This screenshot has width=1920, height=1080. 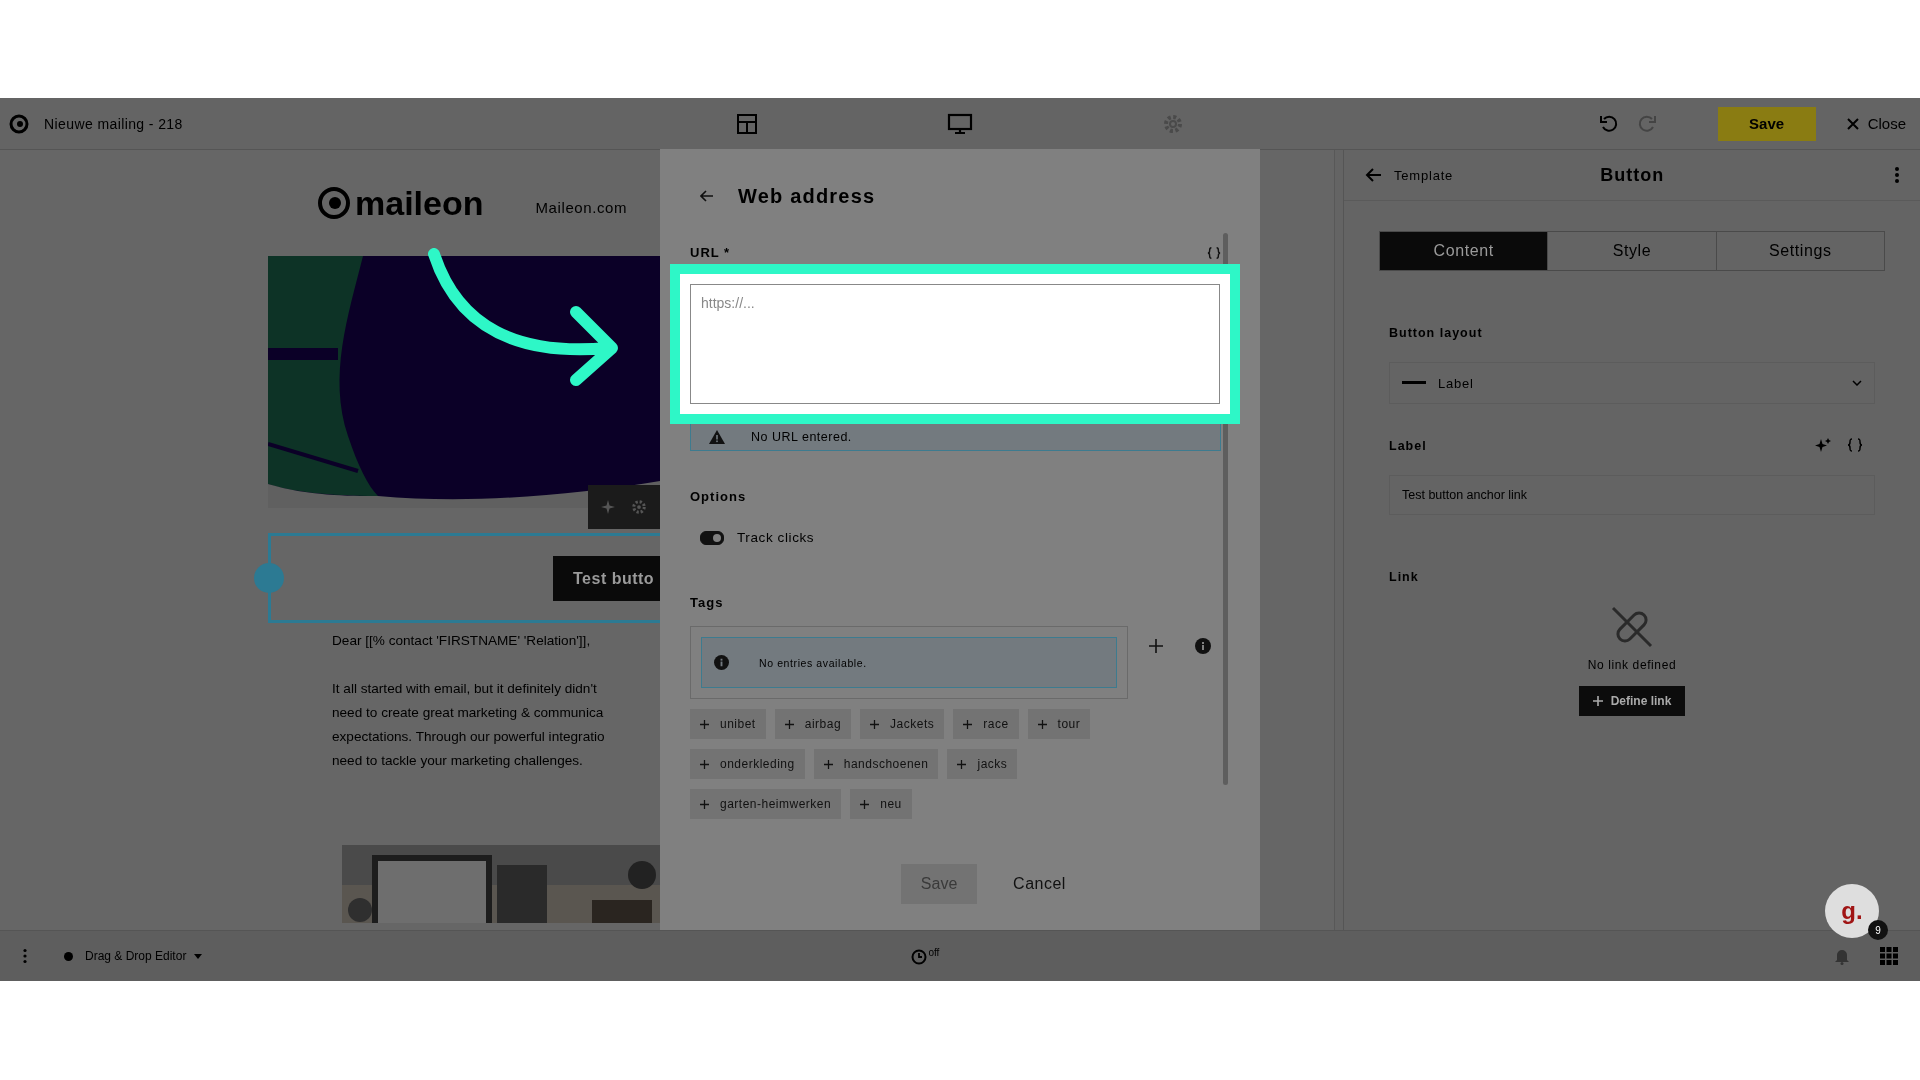 What do you see at coordinates (462, 641) in the screenshot?
I see `greeting-text: Dear [[% contact 'FIRSTNAME' 'Relation']],` at bounding box center [462, 641].